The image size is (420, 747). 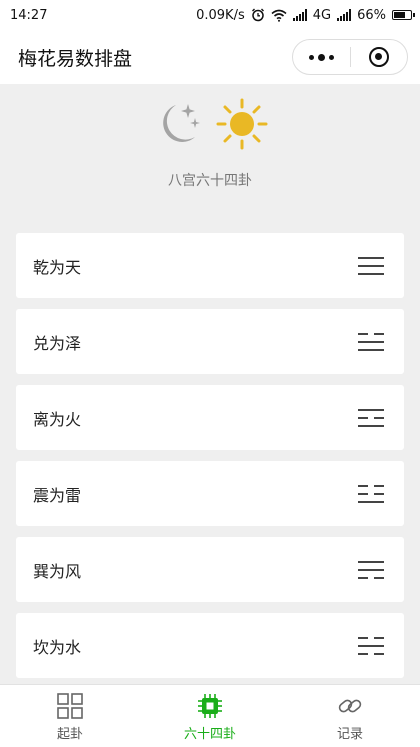 I want to click on tab-records: 记录, so click(x=350, y=716).